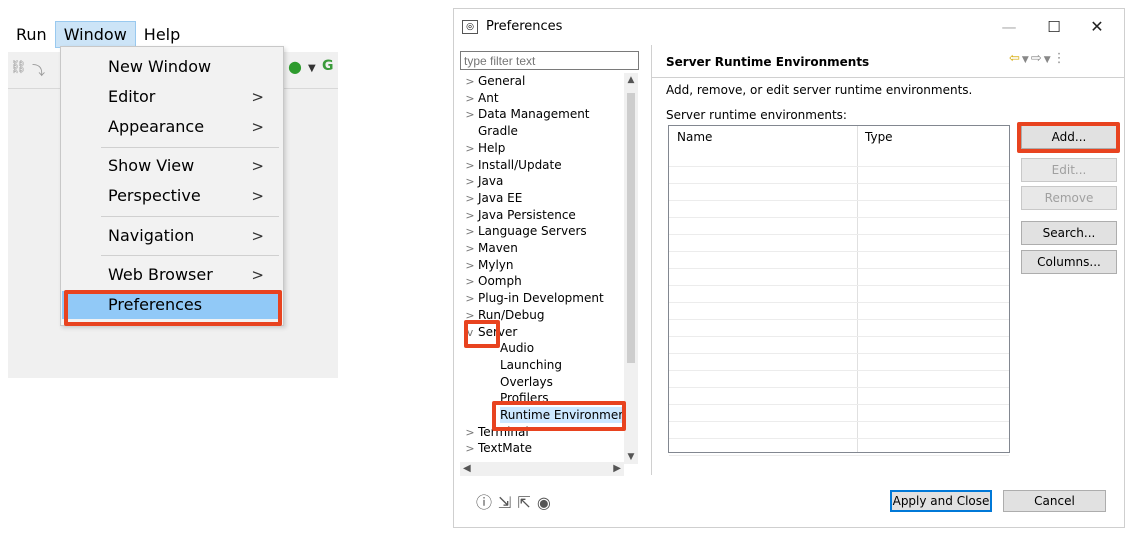 The image size is (1133, 537). I want to click on tree-item: > Help, so click(483, 148).